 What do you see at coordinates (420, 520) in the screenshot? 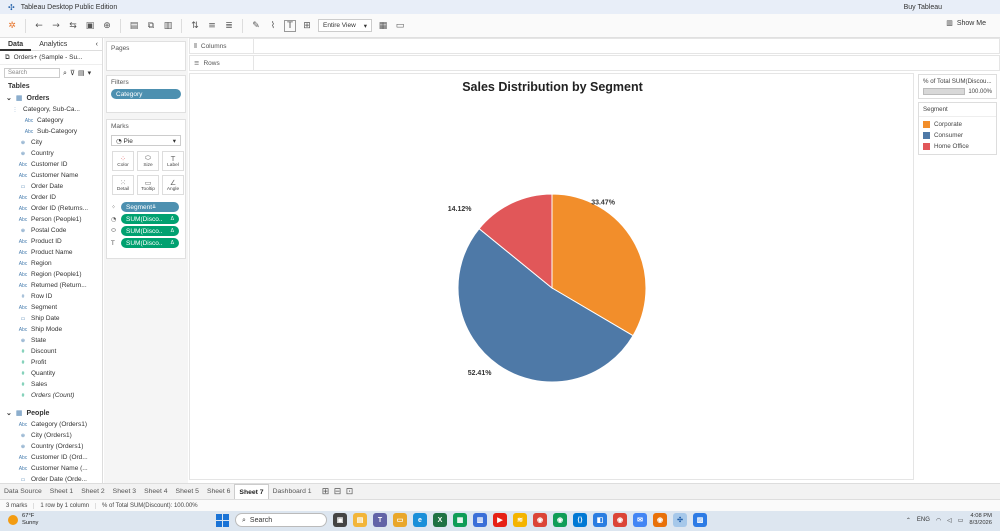
I see `edge-icon: e` at bounding box center [420, 520].